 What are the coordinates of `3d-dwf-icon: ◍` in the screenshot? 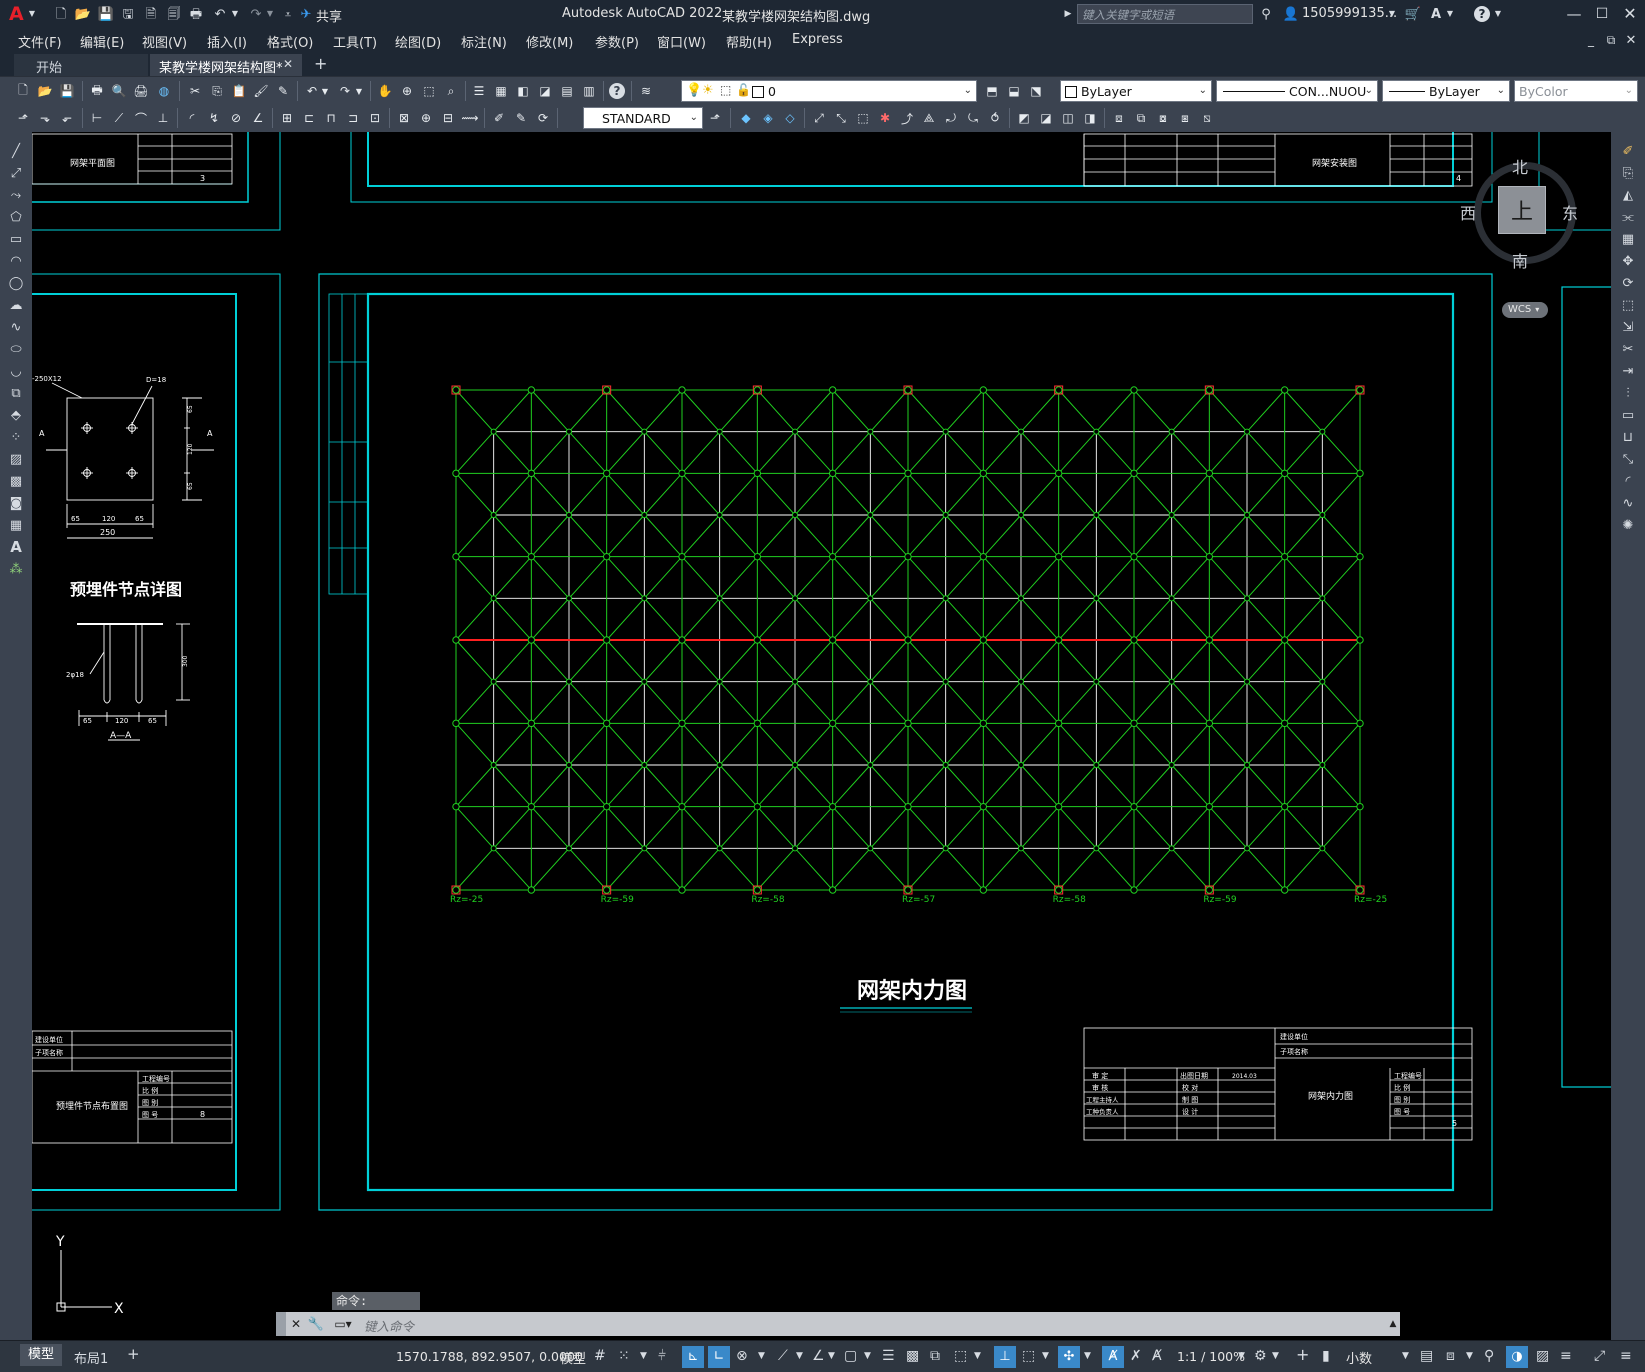 It's located at (164, 91).